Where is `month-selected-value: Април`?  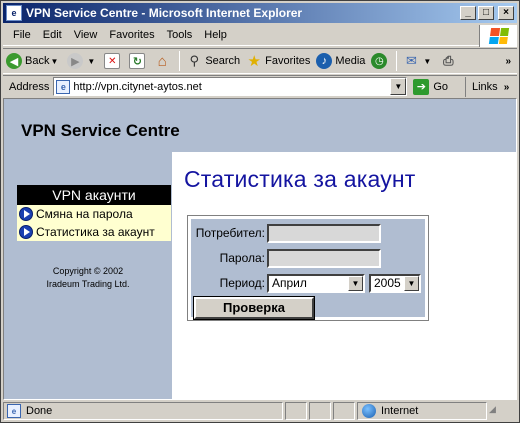 month-selected-value: Април is located at coordinates (289, 283).